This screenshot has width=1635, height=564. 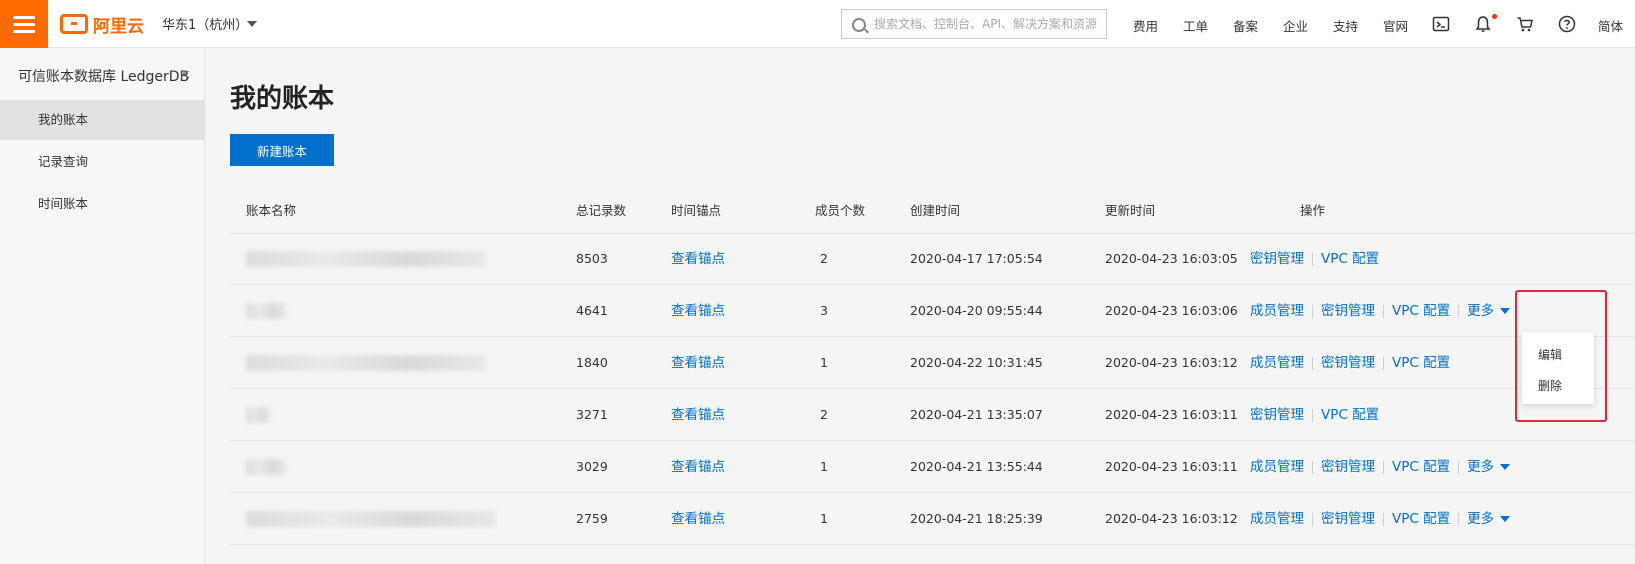 I want to click on nav-ticket: 工单, so click(x=1195, y=25).